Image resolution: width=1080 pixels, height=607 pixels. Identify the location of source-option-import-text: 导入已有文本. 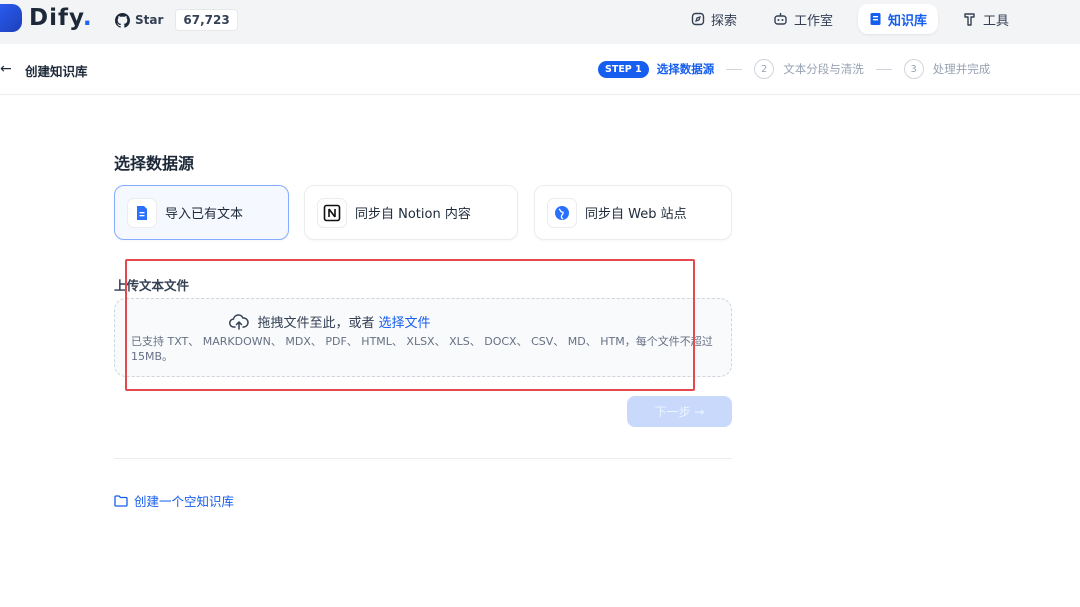
(201, 212).